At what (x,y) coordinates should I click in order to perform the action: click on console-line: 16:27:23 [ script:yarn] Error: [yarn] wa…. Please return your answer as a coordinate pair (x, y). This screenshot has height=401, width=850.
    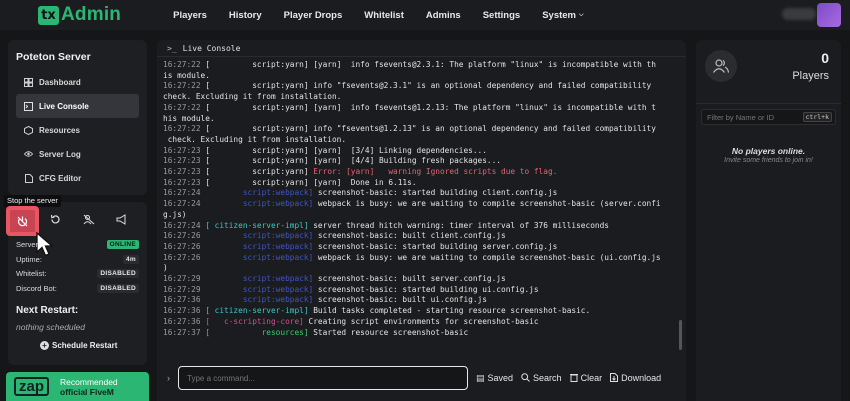
    Looking at the image, I should click on (418, 172).